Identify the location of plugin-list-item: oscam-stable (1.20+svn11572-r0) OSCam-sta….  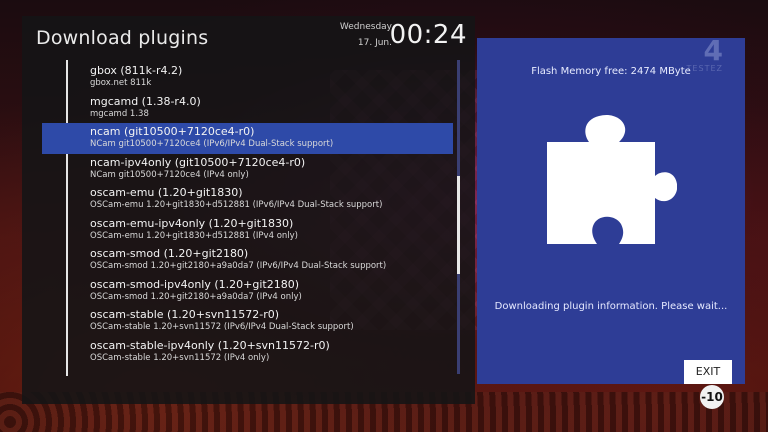
(247, 321).